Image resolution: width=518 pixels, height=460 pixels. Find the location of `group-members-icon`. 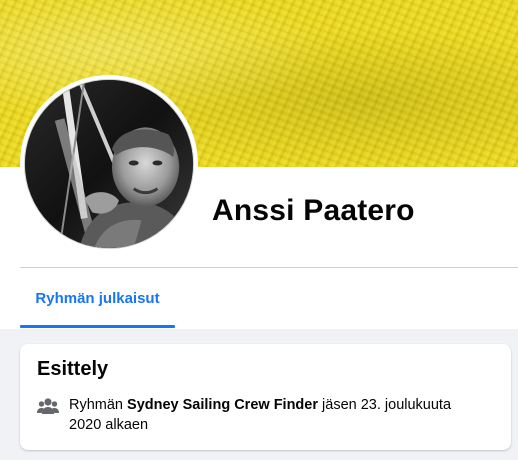

group-members-icon is located at coordinates (48, 406).